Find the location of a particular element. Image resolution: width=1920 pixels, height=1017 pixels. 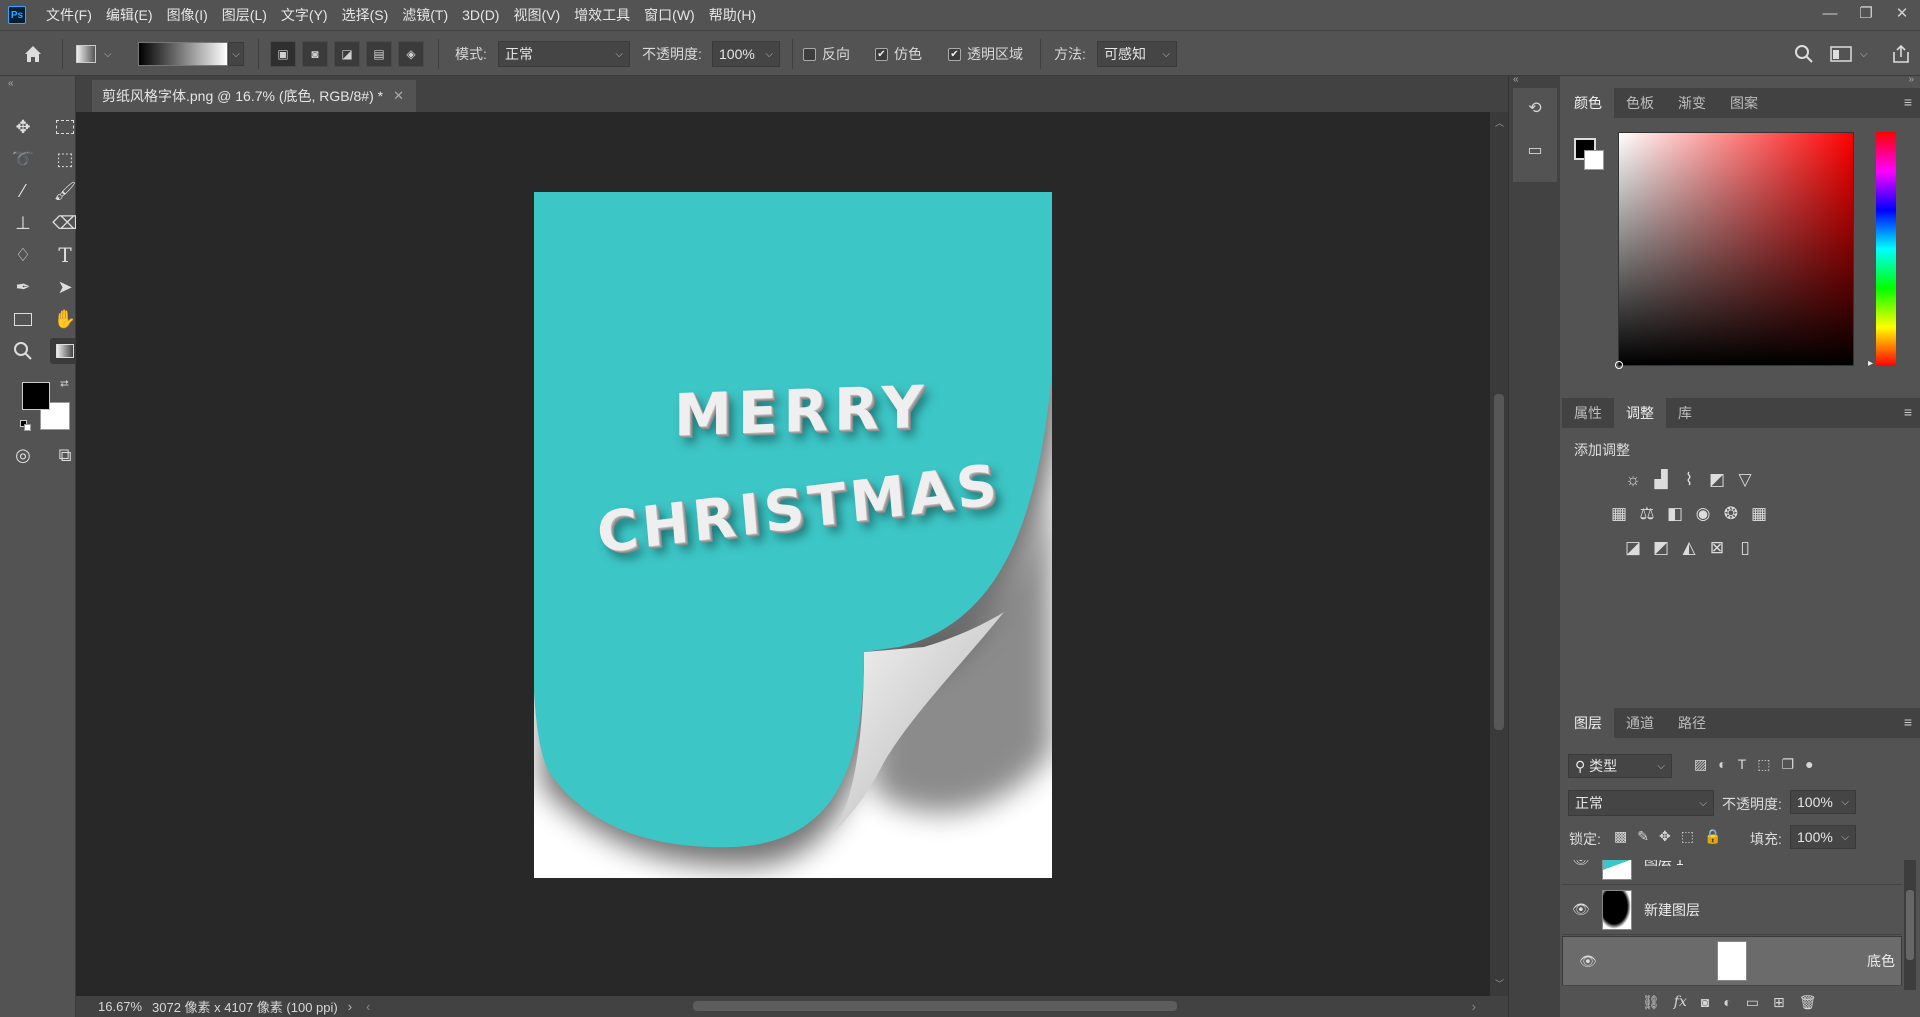

color-balance-icon: ⚖ is located at coordinates (1647, 514).